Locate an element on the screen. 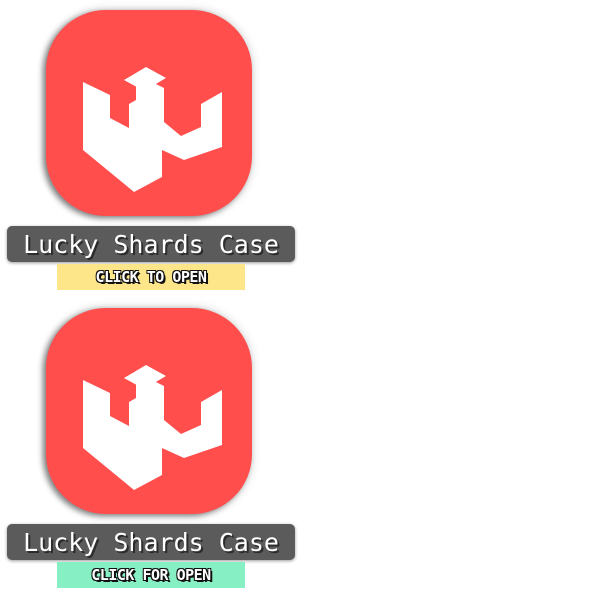 Image resolution: width=600 pixels, height=600 pixels. open-case-button: CLICK FOR OPEN is located at coordinates (151, 575).